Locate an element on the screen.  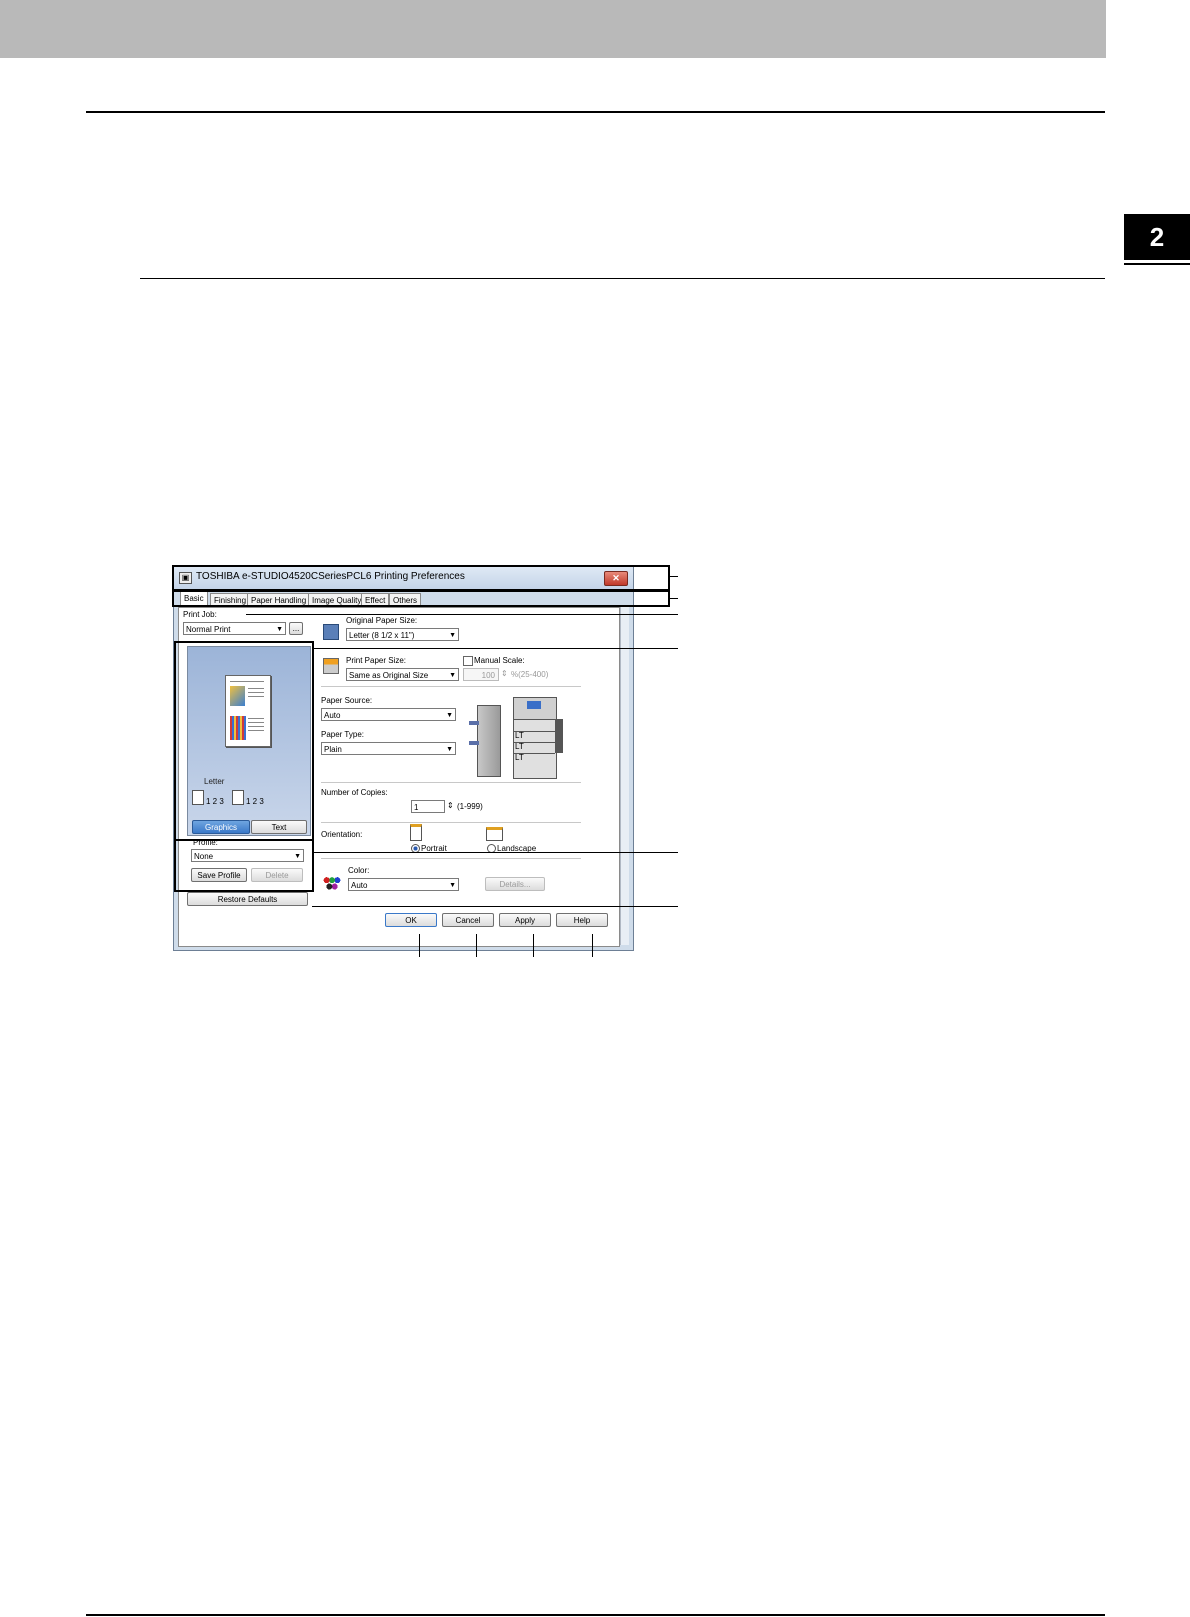
printer-illustration: LT LT LT is located at coordinates (519, 736).